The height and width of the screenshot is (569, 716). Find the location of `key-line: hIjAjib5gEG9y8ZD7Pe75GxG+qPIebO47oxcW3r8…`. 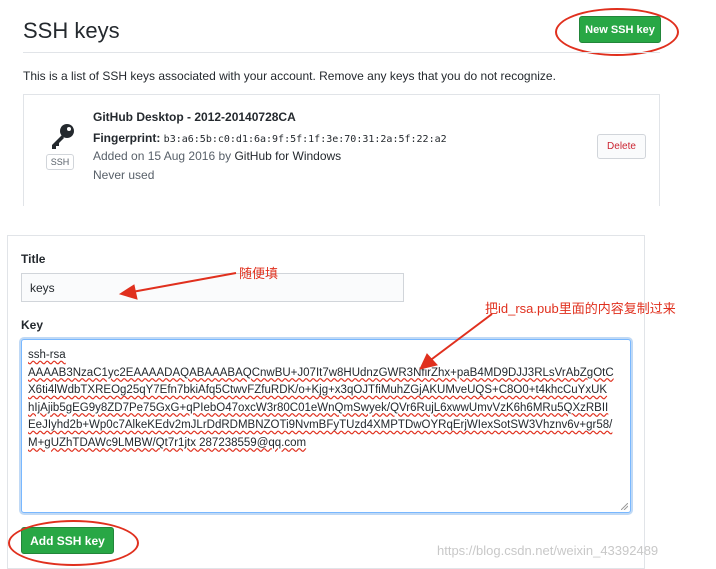

key-line: hIjAjib5gEG9y8ZD7Pe75GxG+qPIebO47oxcW3r8… is located at coordinates (318, 407).